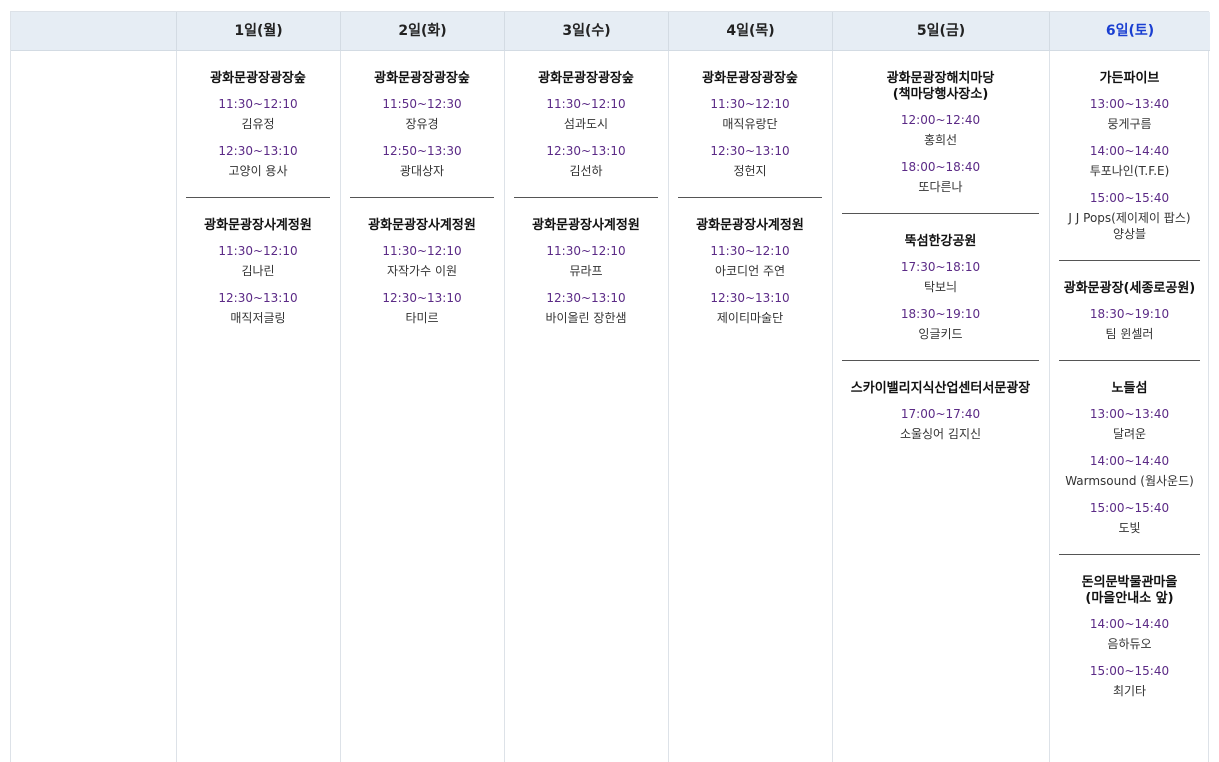  What do you see at coordinates (940, 277) in the screenshot?
I see `performance-slot: 17:30~18:10 탁보늬` at bounding box center [940, 277].